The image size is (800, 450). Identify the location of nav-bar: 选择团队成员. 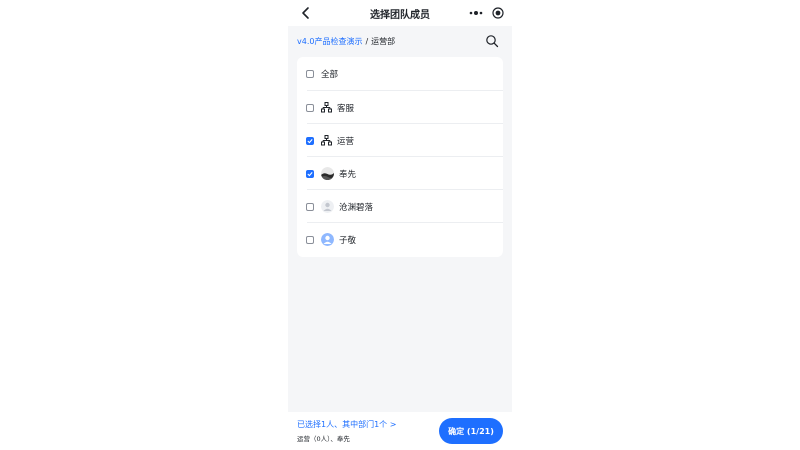
(400, 13).